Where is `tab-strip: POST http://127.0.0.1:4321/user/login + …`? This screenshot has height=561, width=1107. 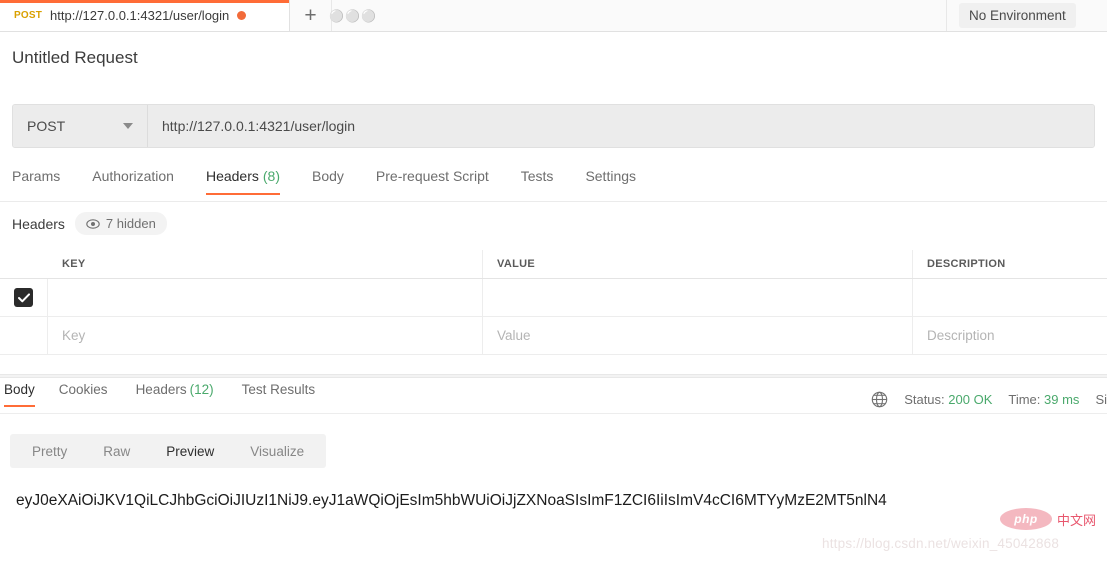
tab-strip: POST http://127.0.0.1:4321/user/login + … is located at coordinates (553, 16).